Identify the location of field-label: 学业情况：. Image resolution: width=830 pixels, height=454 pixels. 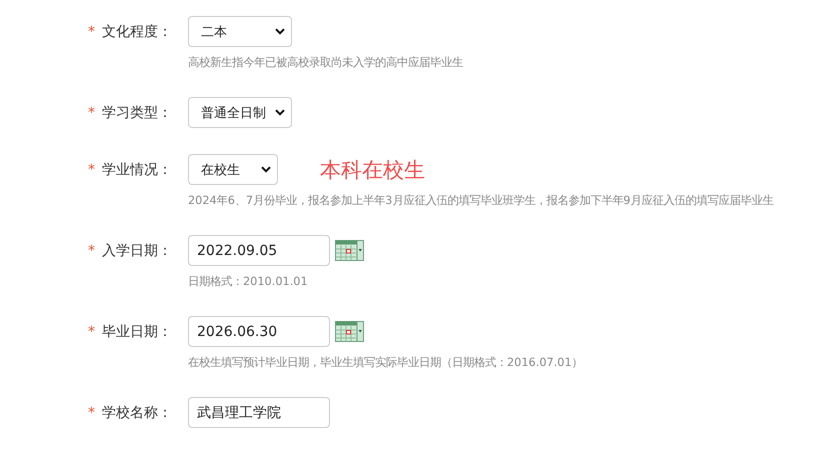
(137, 169).